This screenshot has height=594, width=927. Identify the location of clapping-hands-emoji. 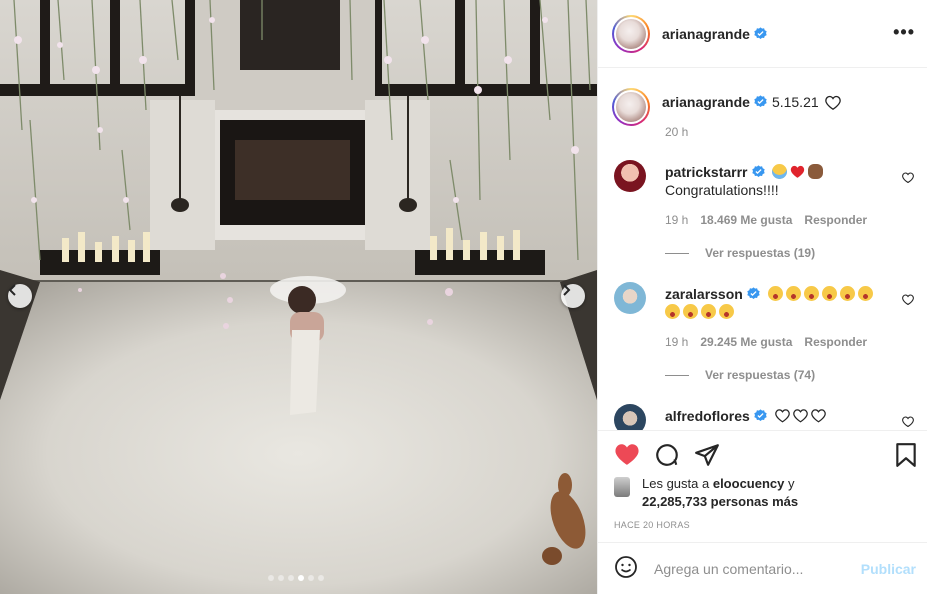
(816, 171).